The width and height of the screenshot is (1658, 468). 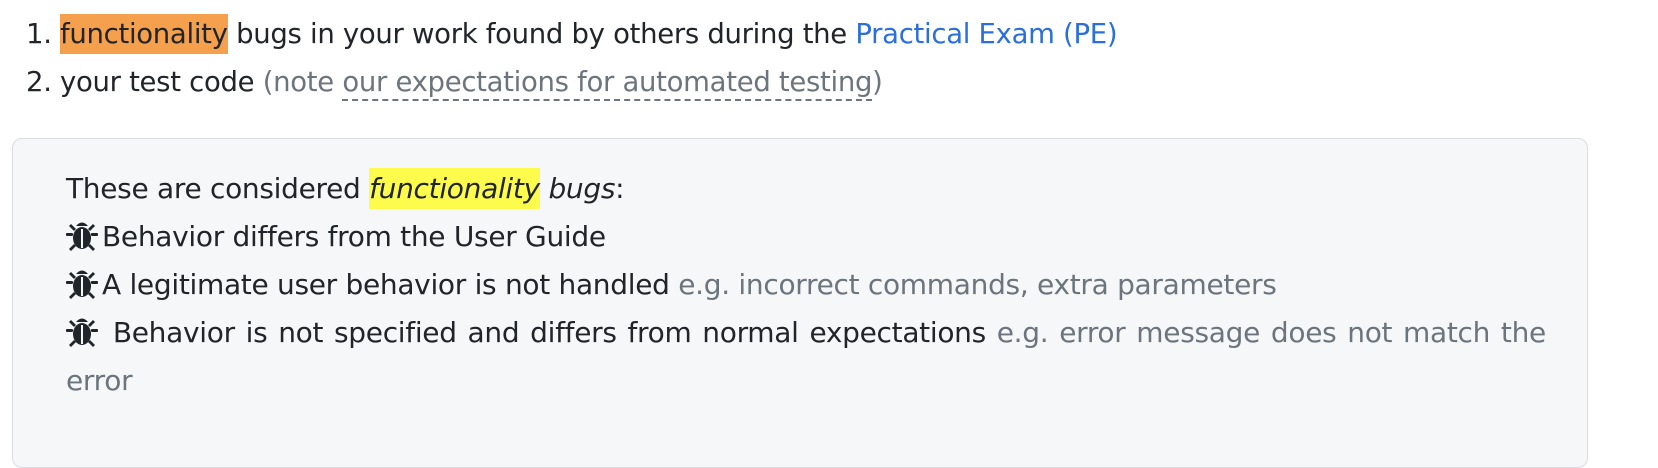 I want to click on box-intro: These are considered functionality bugs:, so click(x=806, y=189).